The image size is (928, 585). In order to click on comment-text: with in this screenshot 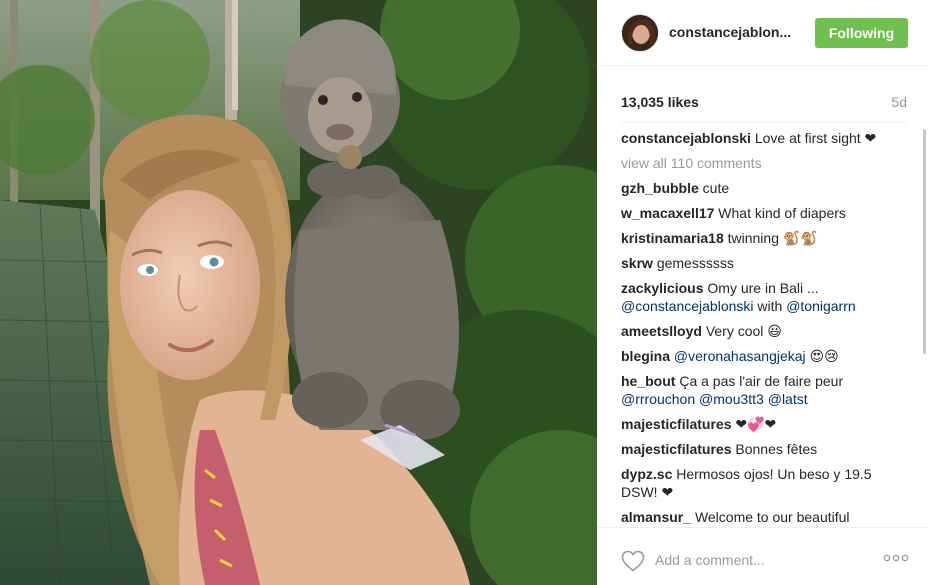, I will do `click(770, 306)`.